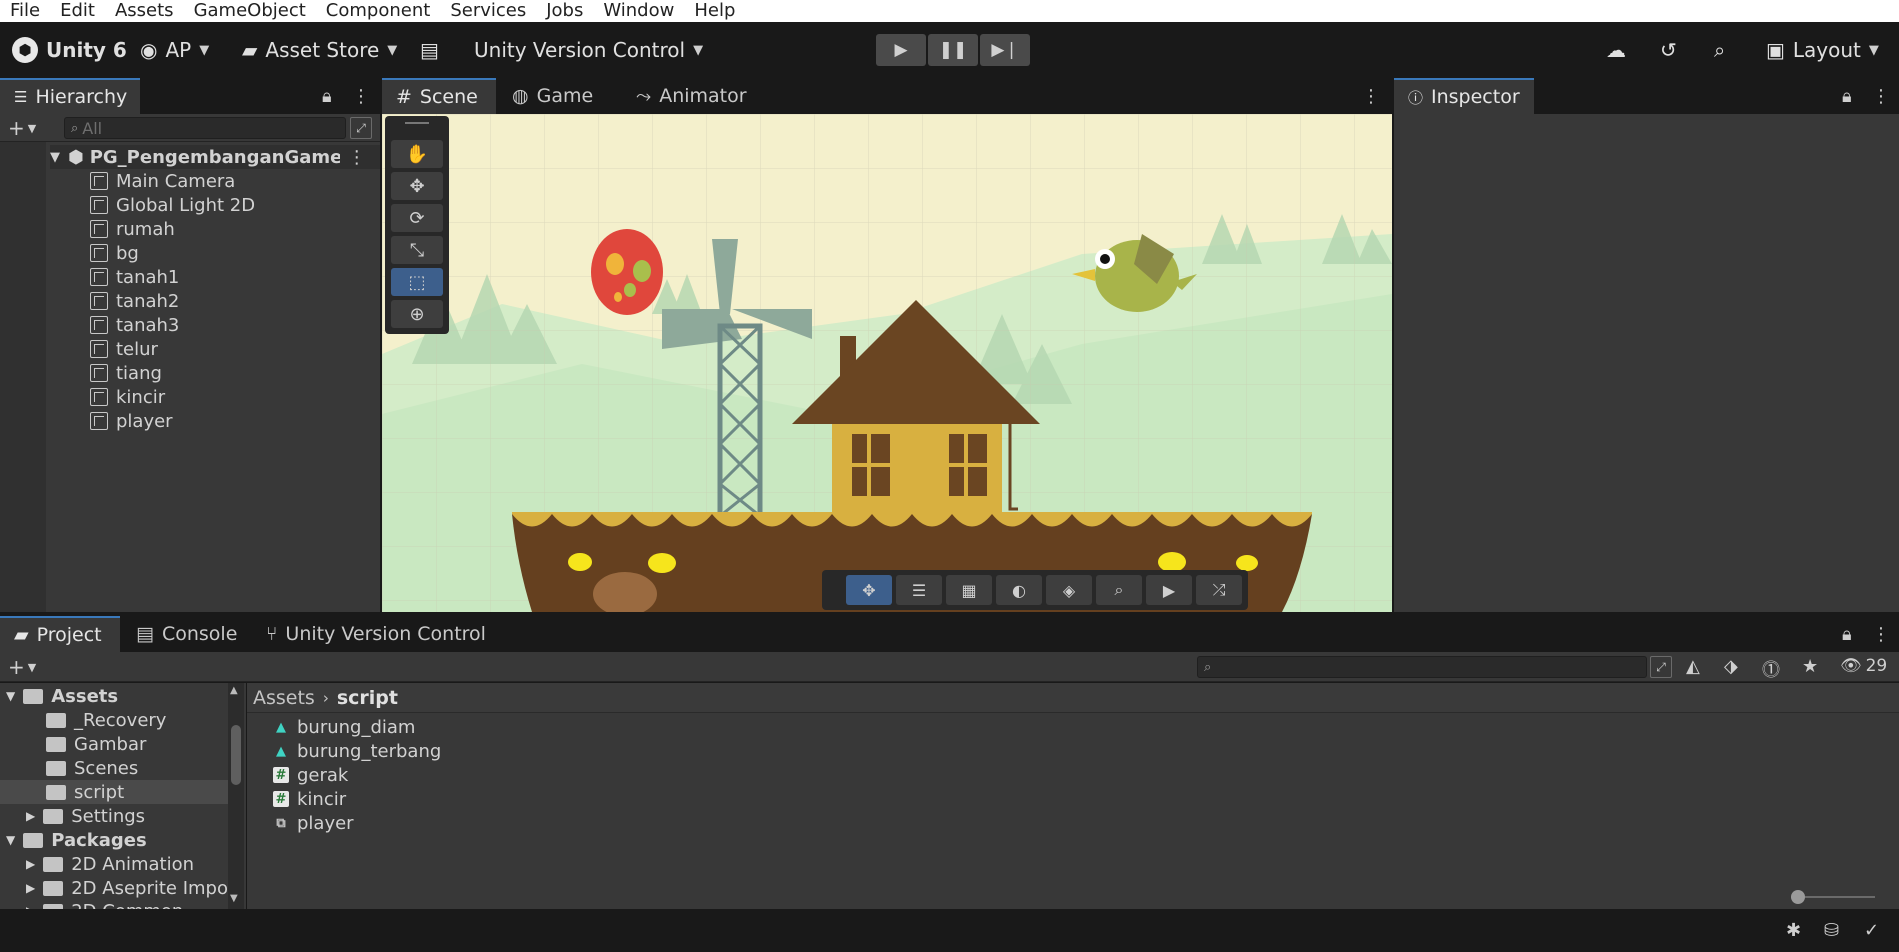 This screenshot has width=1899, height=952. I want to click on tab-project: ▰ Project, so click(60, 634).